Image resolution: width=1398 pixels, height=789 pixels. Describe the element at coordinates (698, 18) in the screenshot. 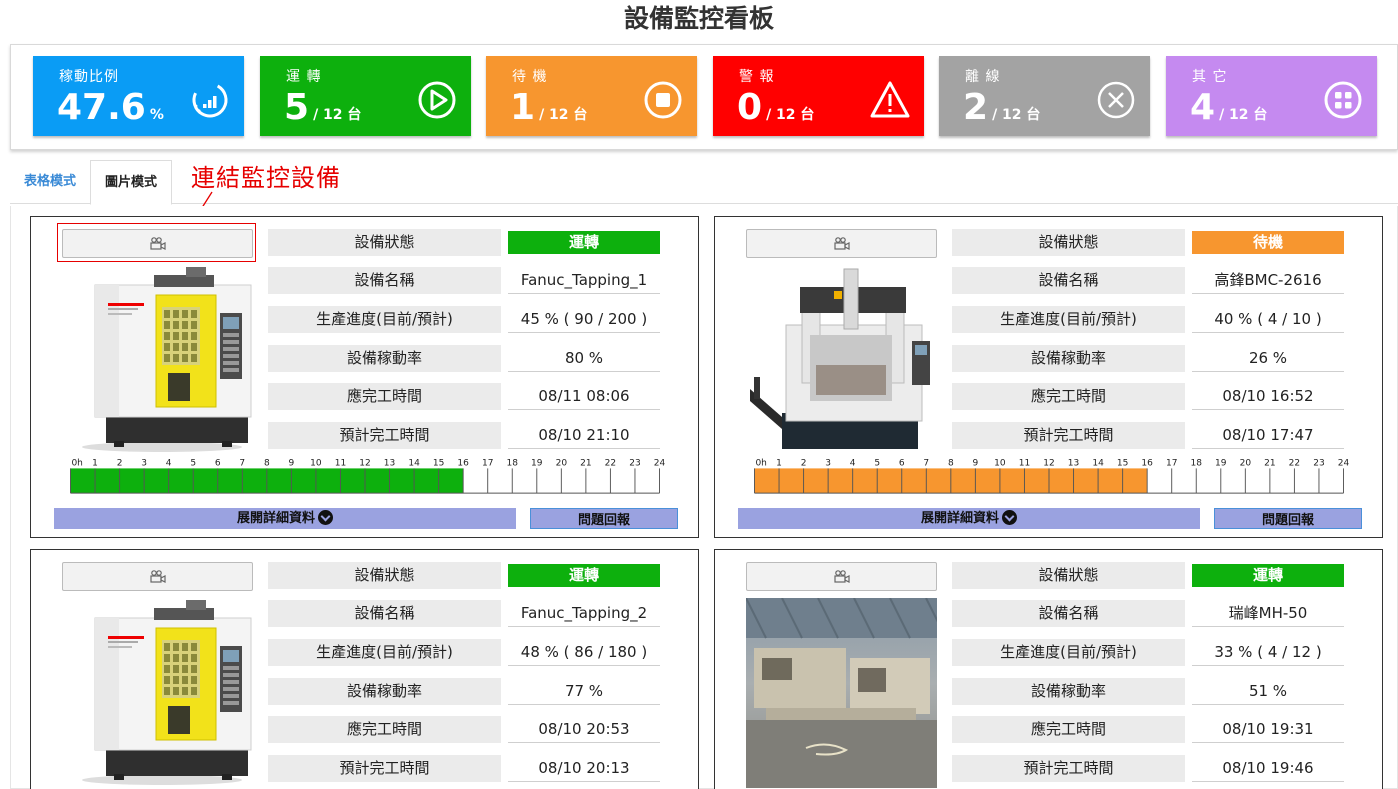

I see `page-title: 設備監控看板` at that location.